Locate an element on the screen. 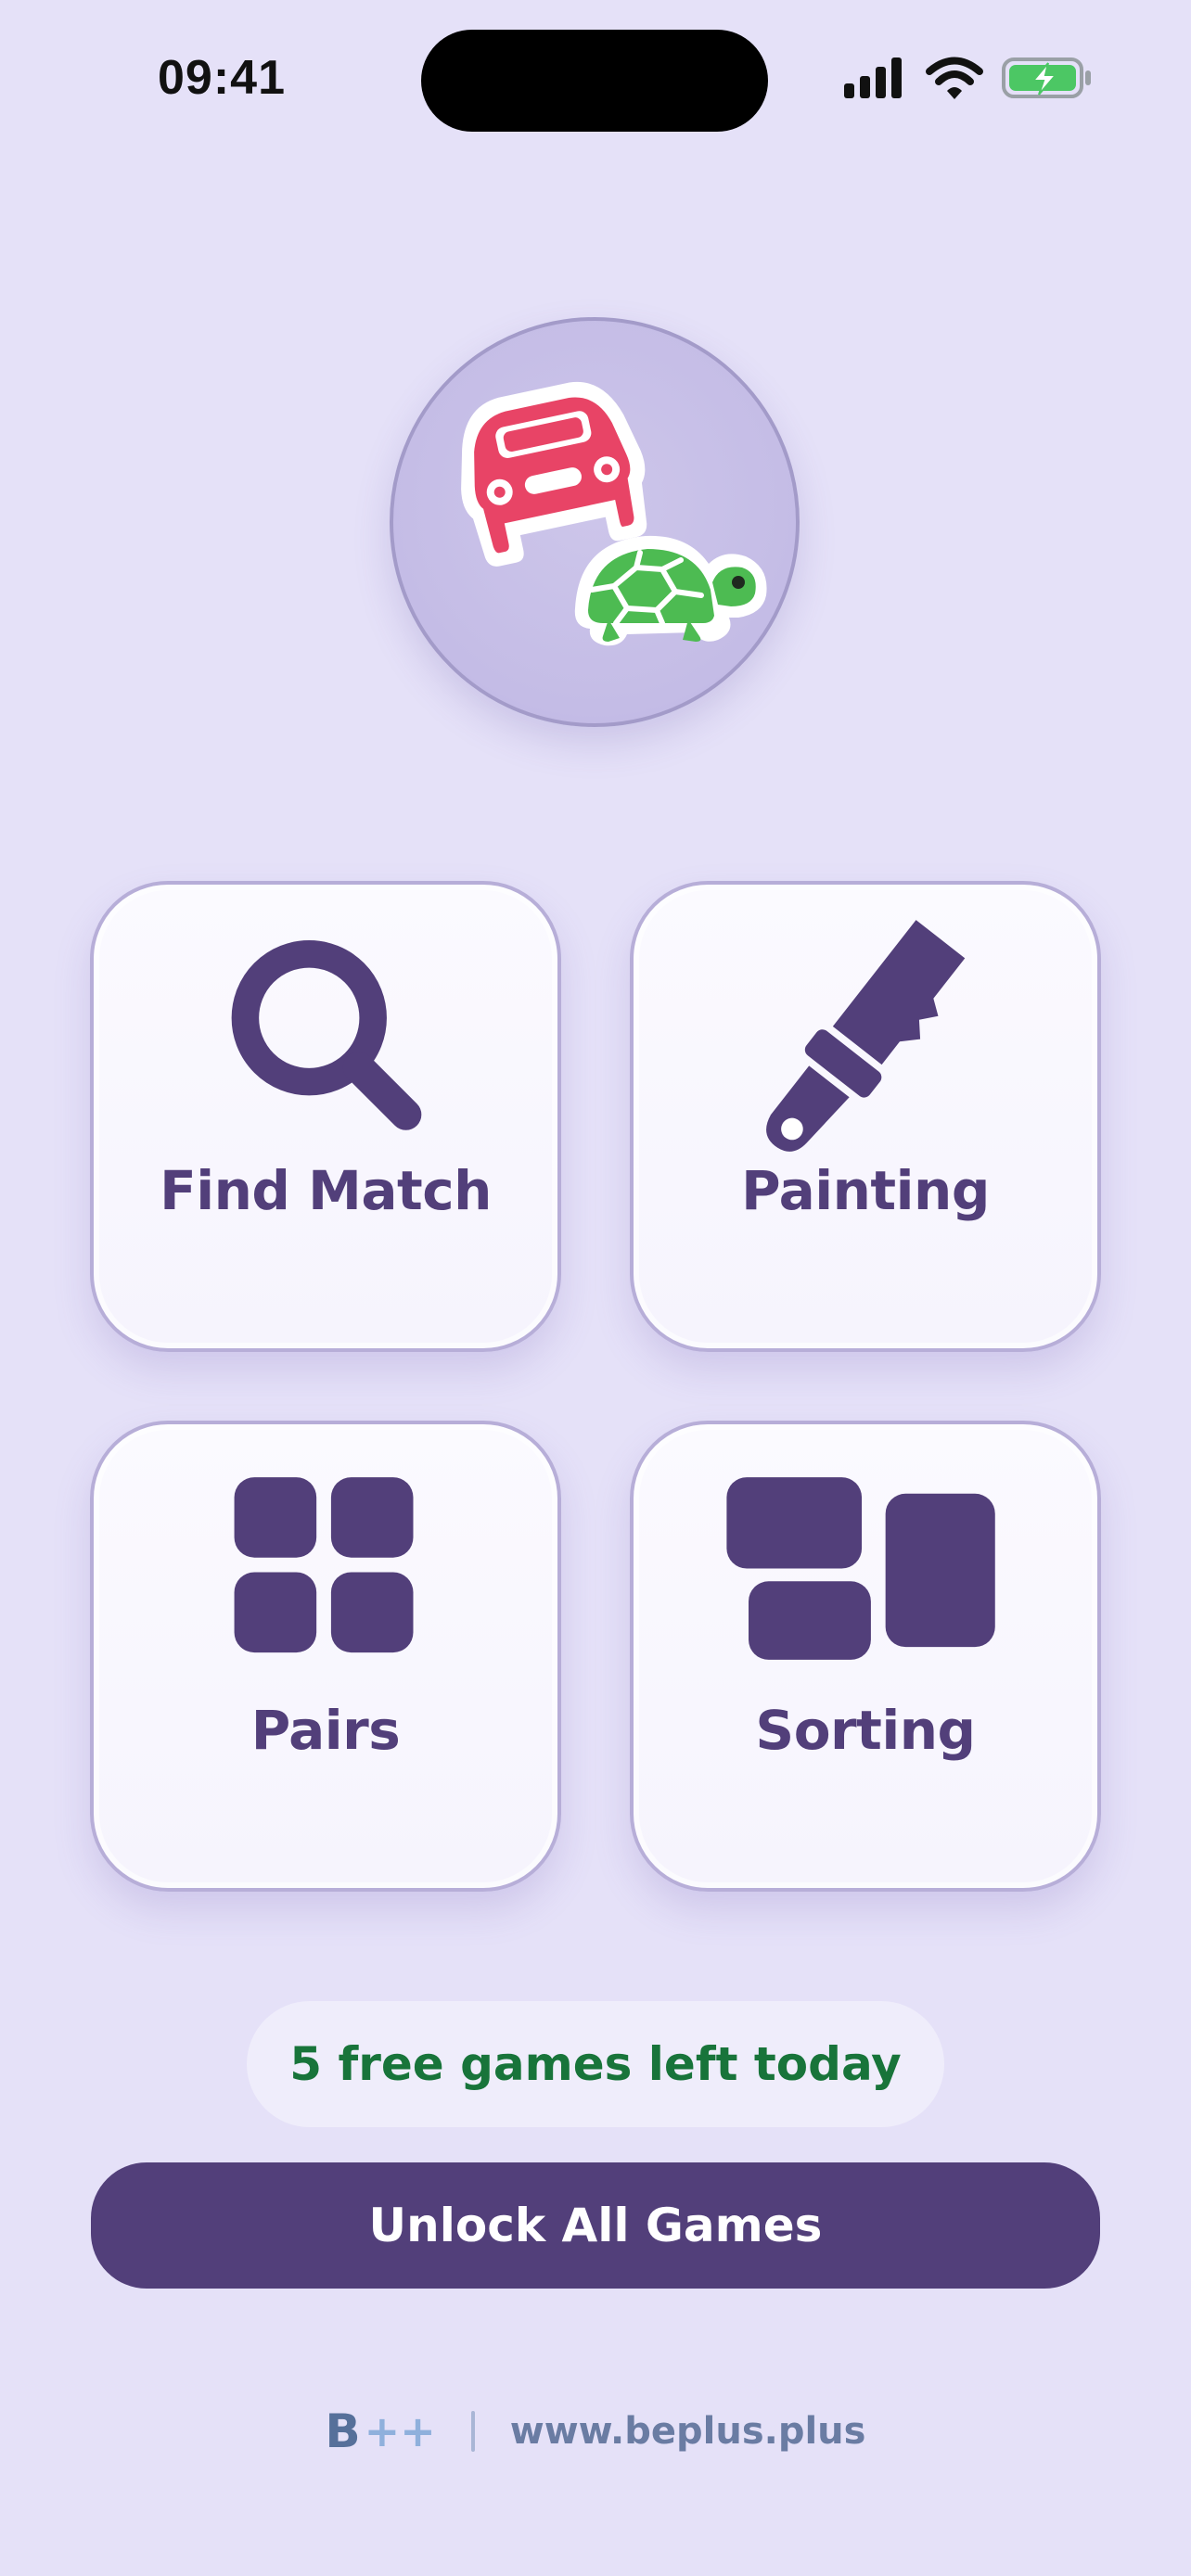  brand-letter: B is located at coordinates (343, 2431).